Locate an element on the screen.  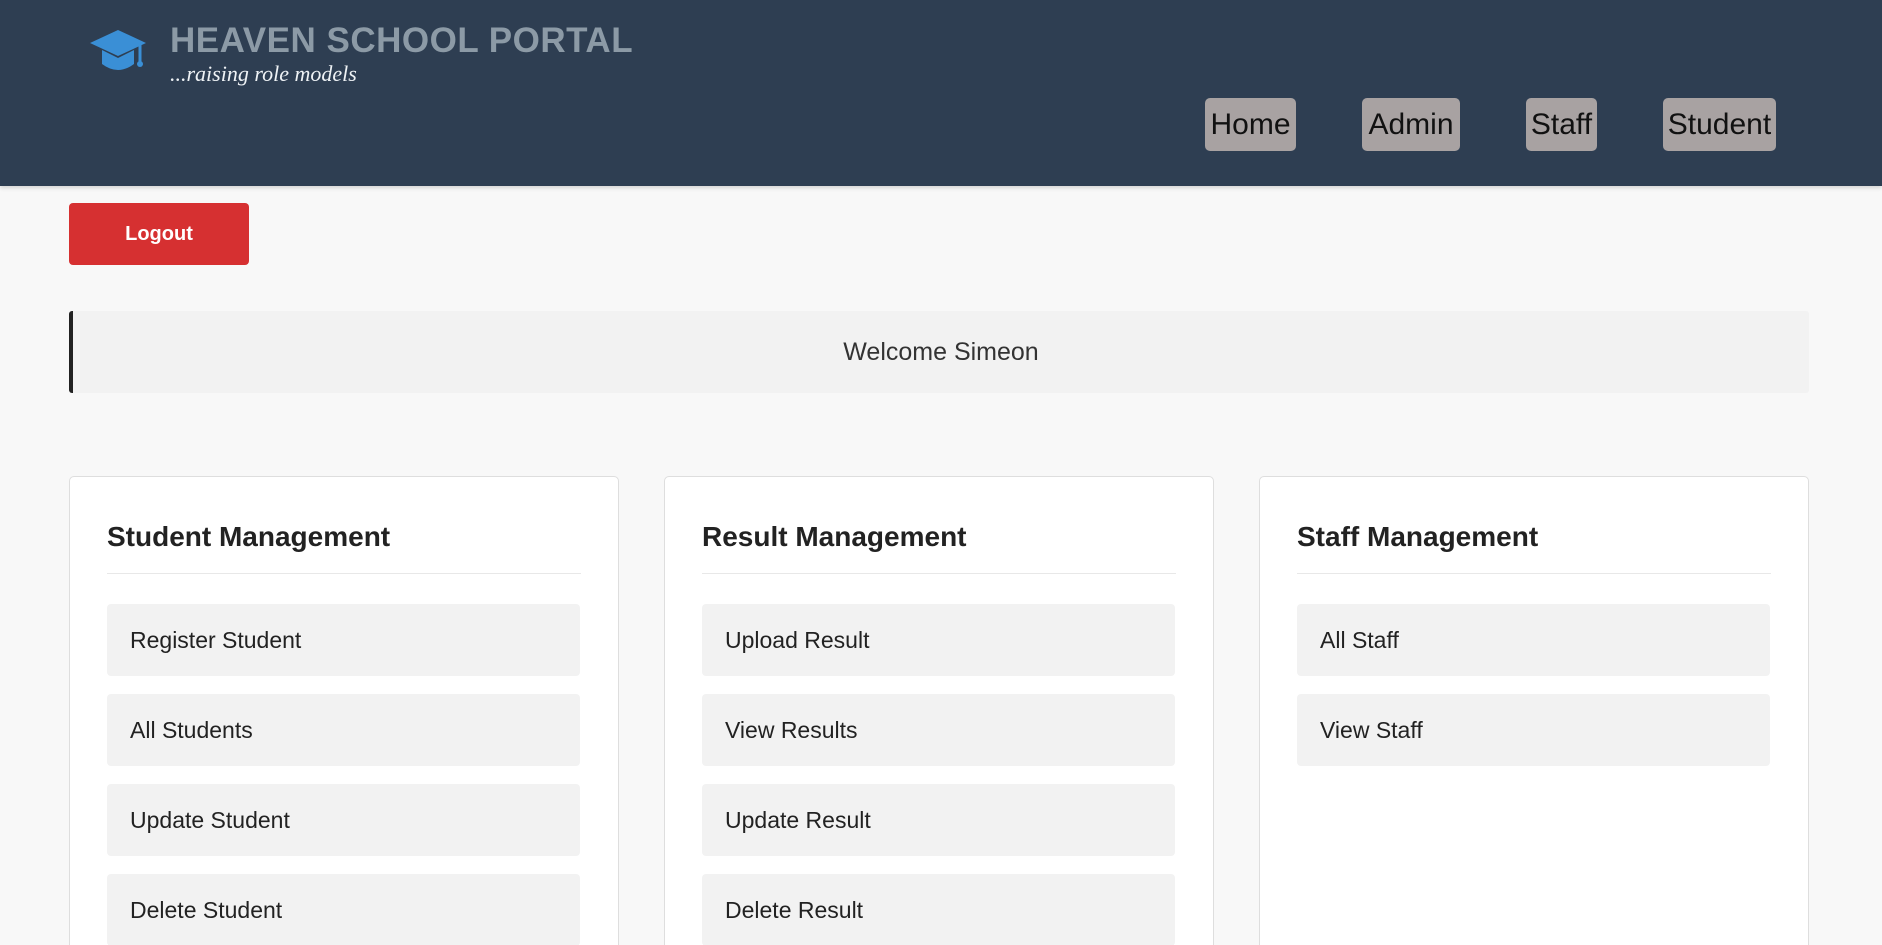
upload-result-link: Upload Result is located at coordinates (938, 640).